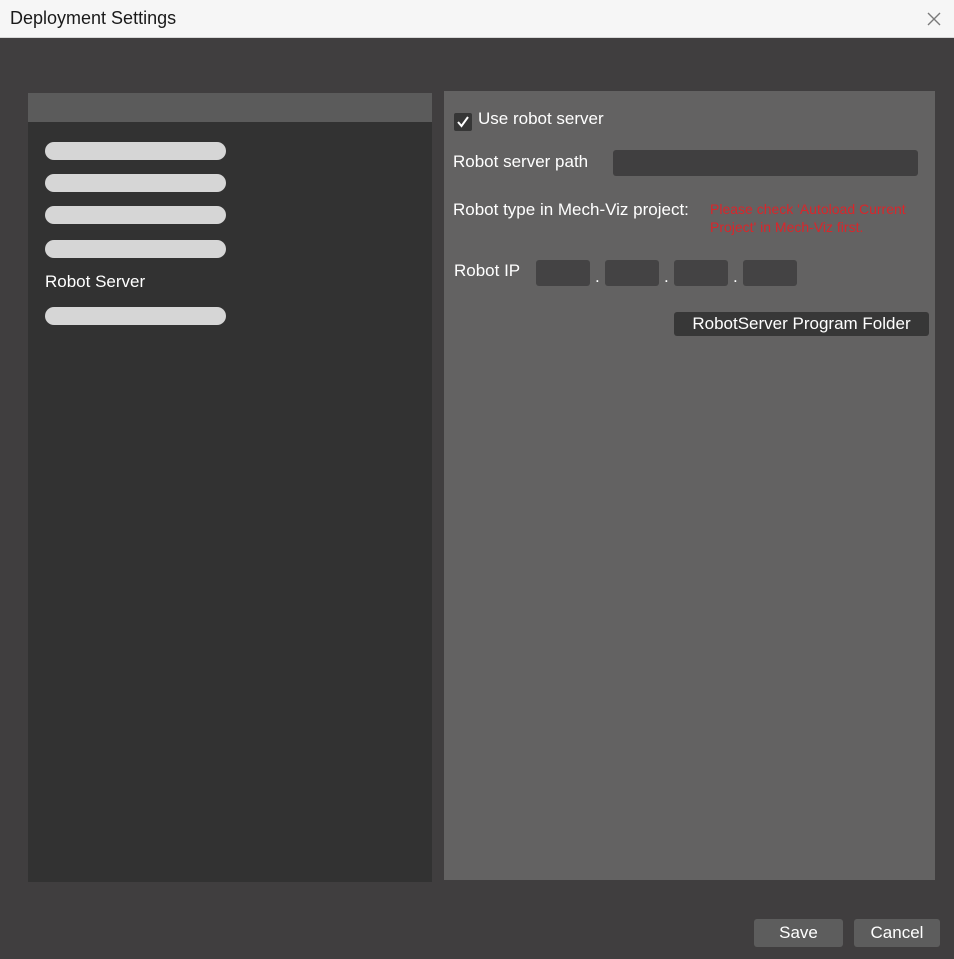 The width and height of the screenshot is (954, 959). I want to click on use-robot-server-checkbox, so click(463, 122).